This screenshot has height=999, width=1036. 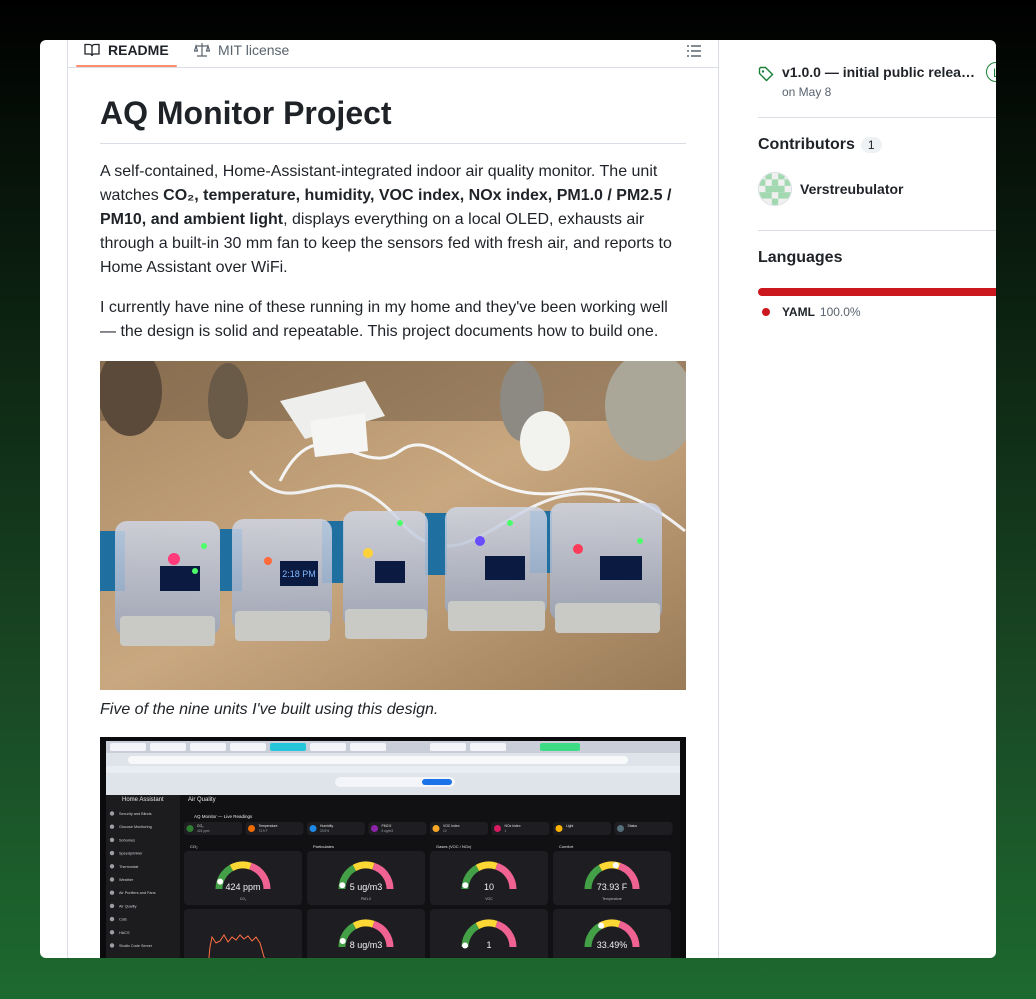 What do you see at coordinates (879, 72) in the screenshot?
I see `release-link: v1.0.0 — initial public release` at bounding box center [879, 72].